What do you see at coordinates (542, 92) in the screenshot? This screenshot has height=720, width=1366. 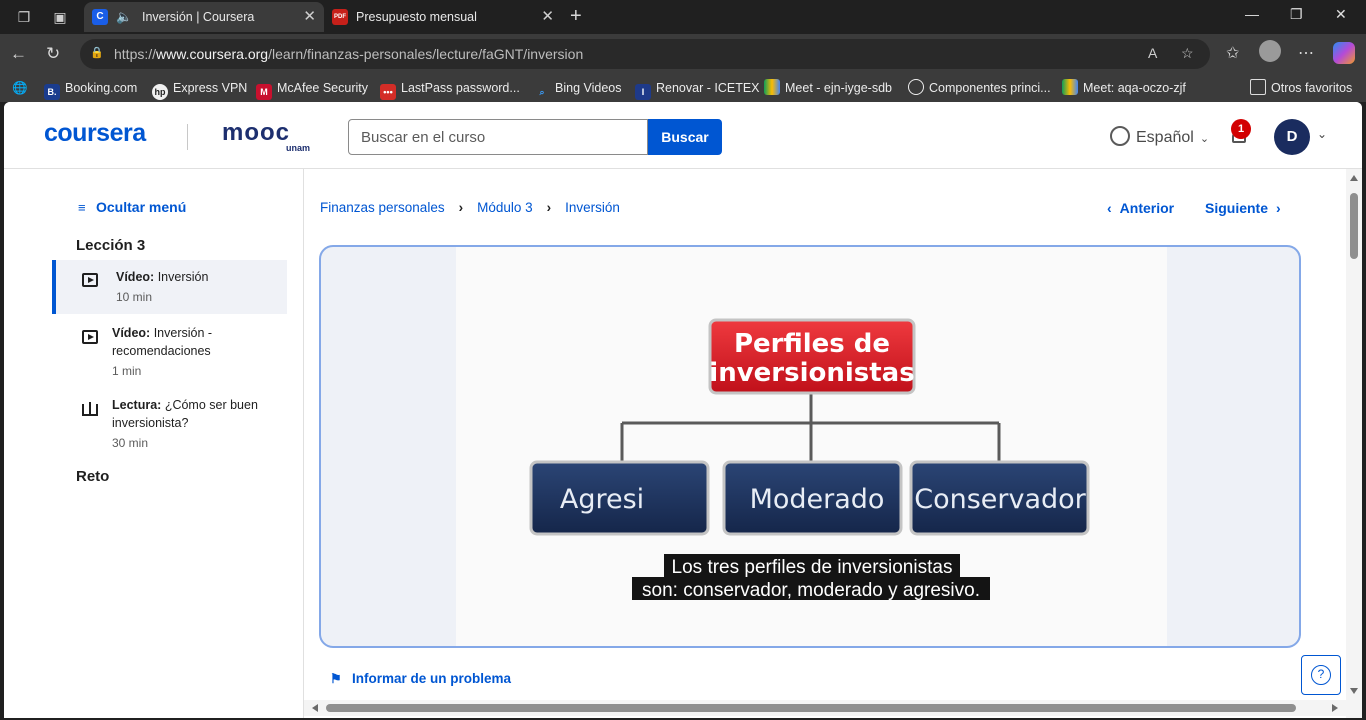 I see `search-icon: ⌕` at bounding box center [542, 92].